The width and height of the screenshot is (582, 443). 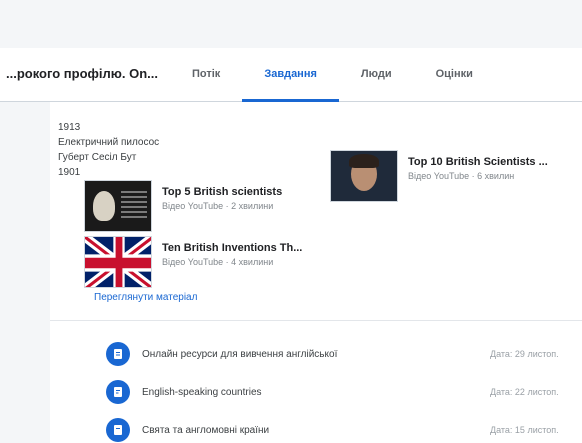 I want to click on assignment-row: Онлайн ресурси для вивчення англійської, so click(x=221, y=354).